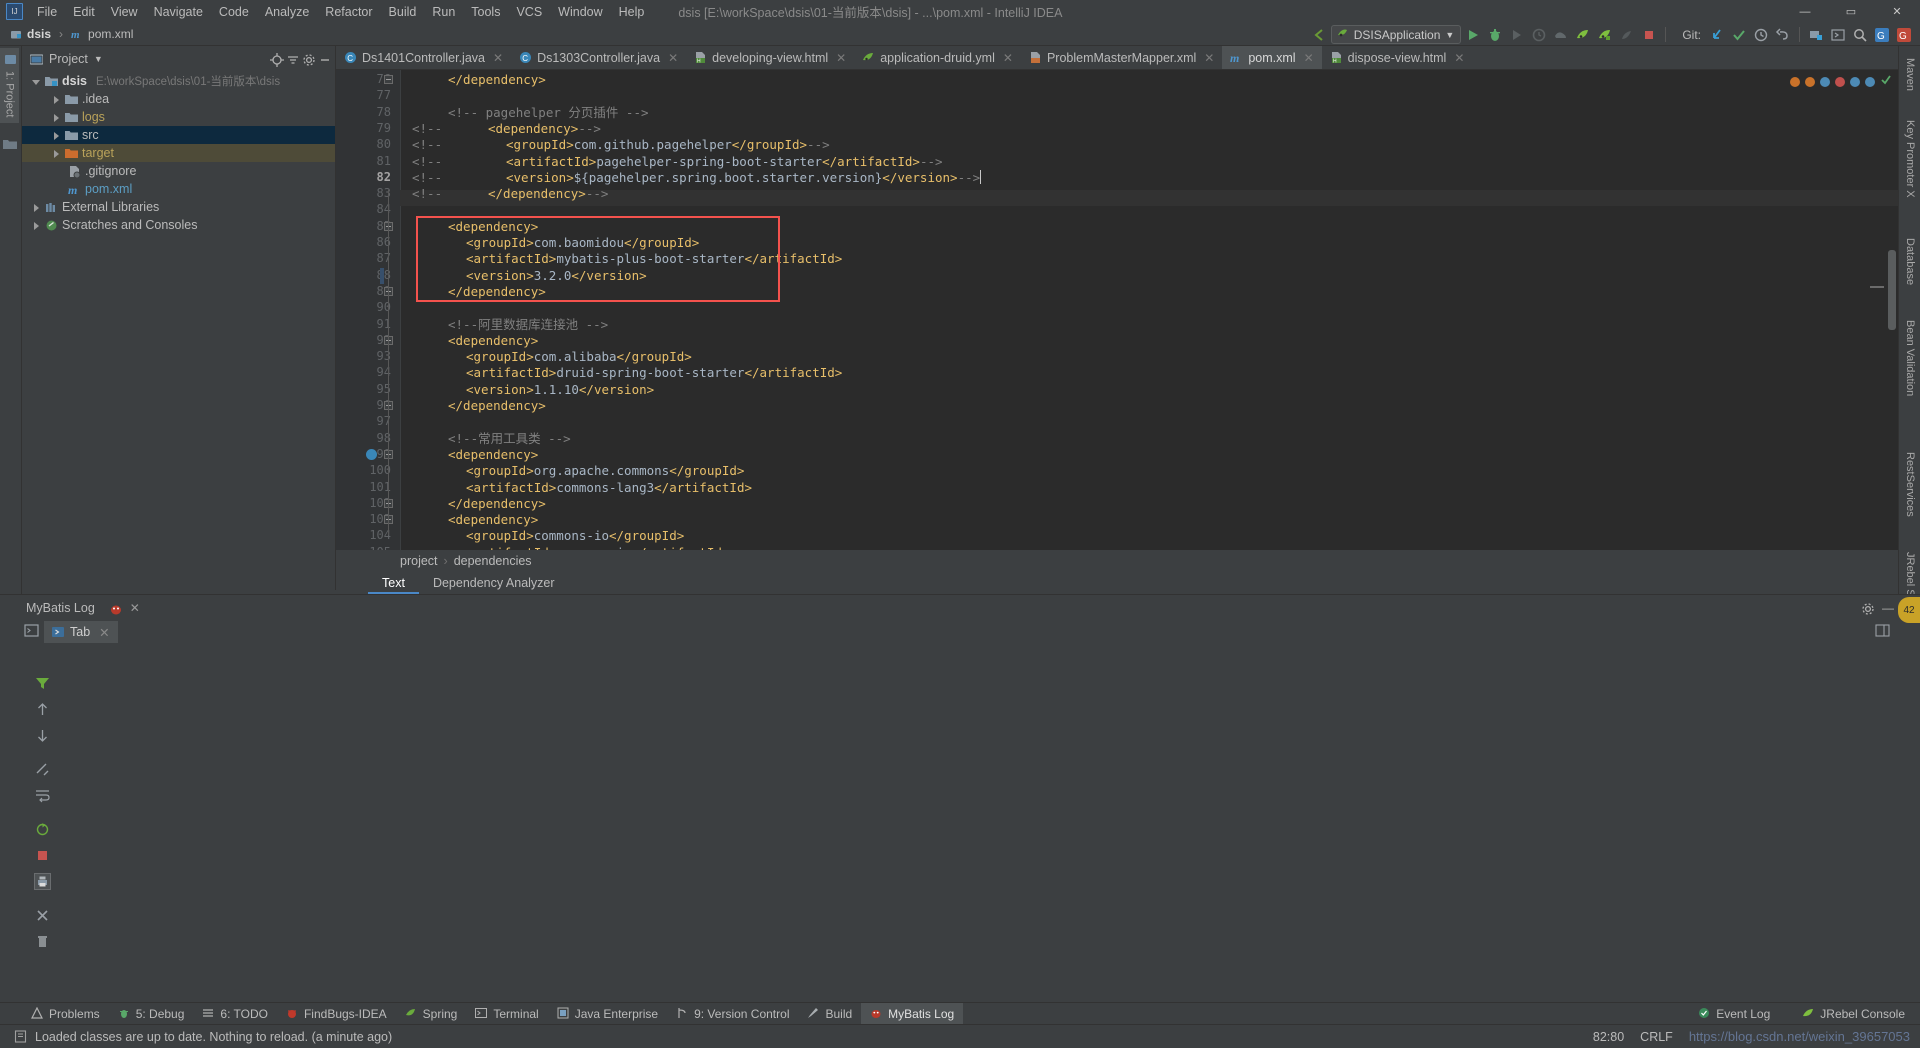 This screenshot has width=1920, height=1048. I want to click on run-configuration-selector: DSISApplication ▼, so click(1396, 34).